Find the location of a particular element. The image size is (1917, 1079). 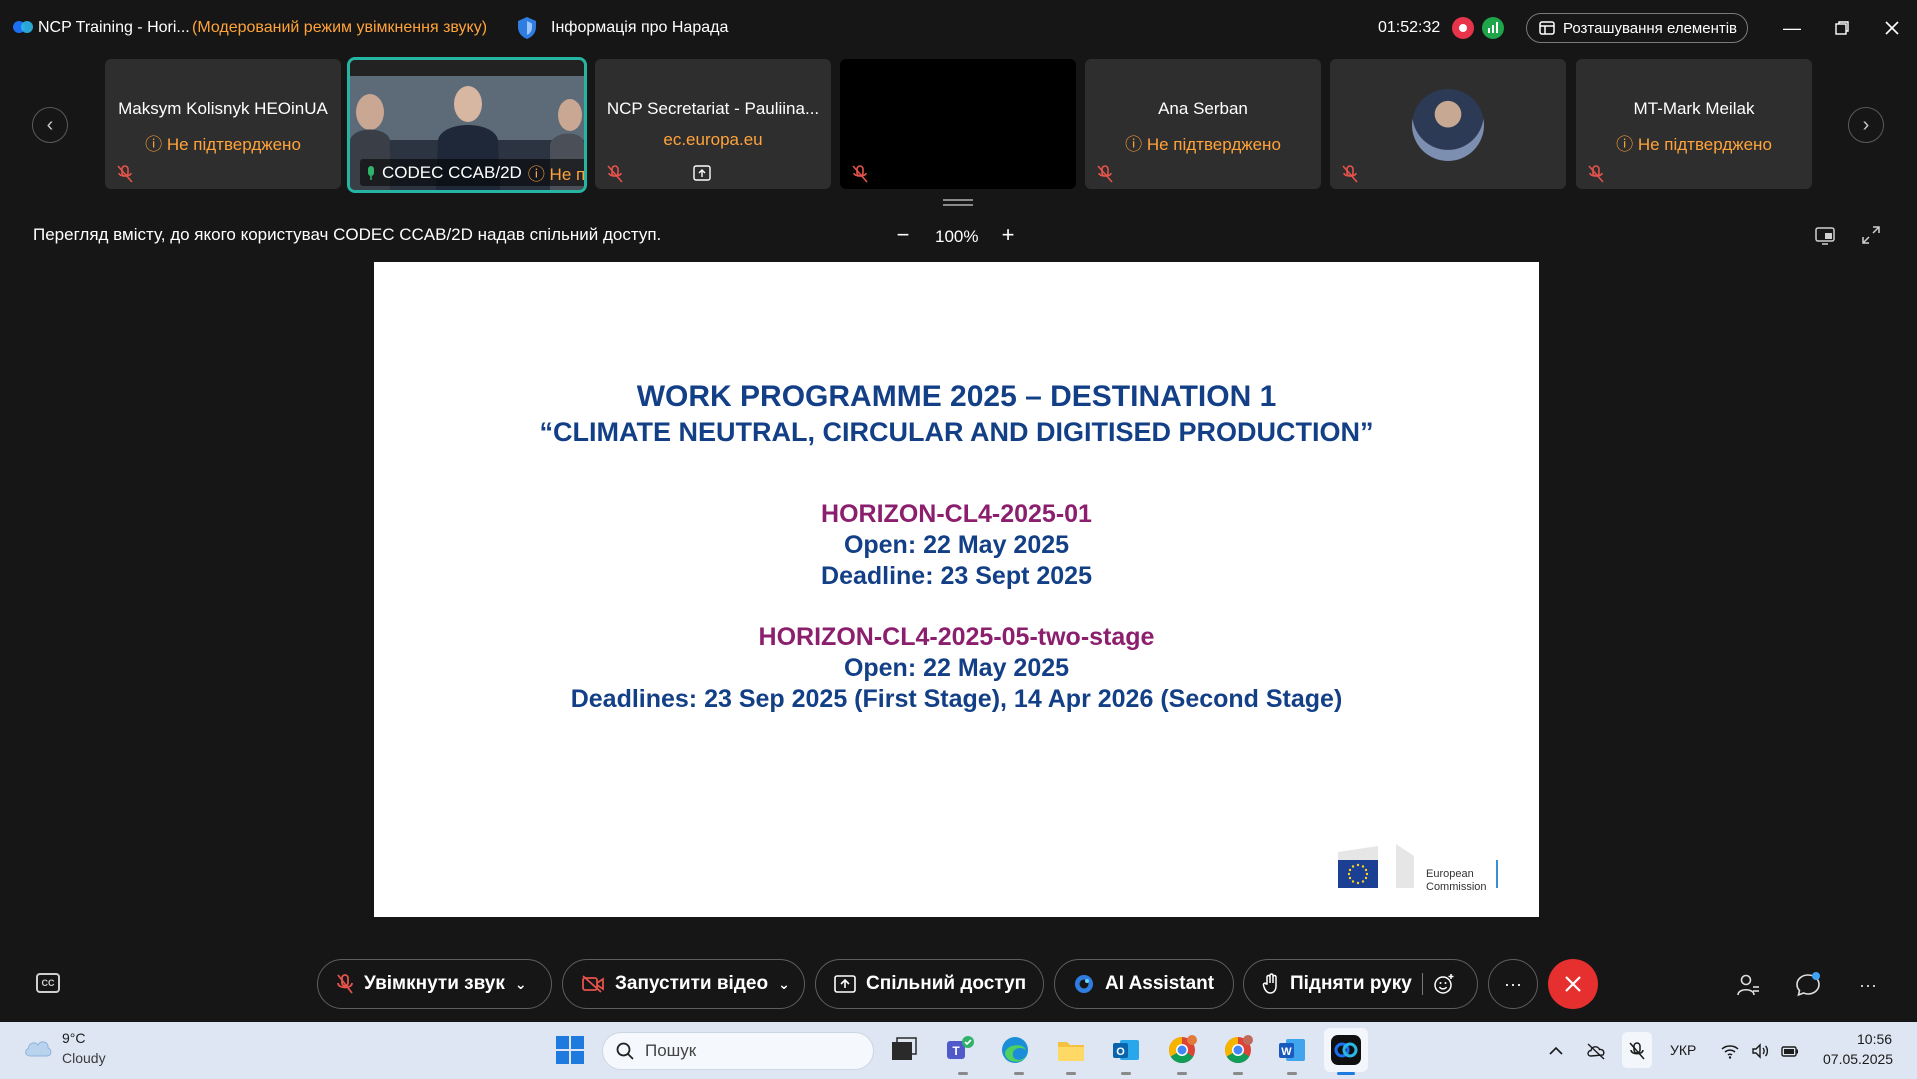

participant-avatar is located at coordinates (1448, 125).